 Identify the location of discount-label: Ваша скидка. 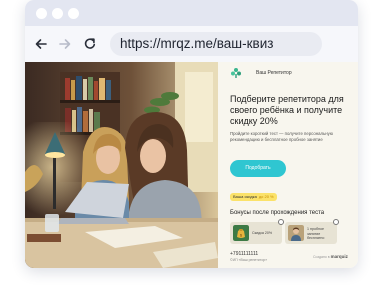
(245, 196).